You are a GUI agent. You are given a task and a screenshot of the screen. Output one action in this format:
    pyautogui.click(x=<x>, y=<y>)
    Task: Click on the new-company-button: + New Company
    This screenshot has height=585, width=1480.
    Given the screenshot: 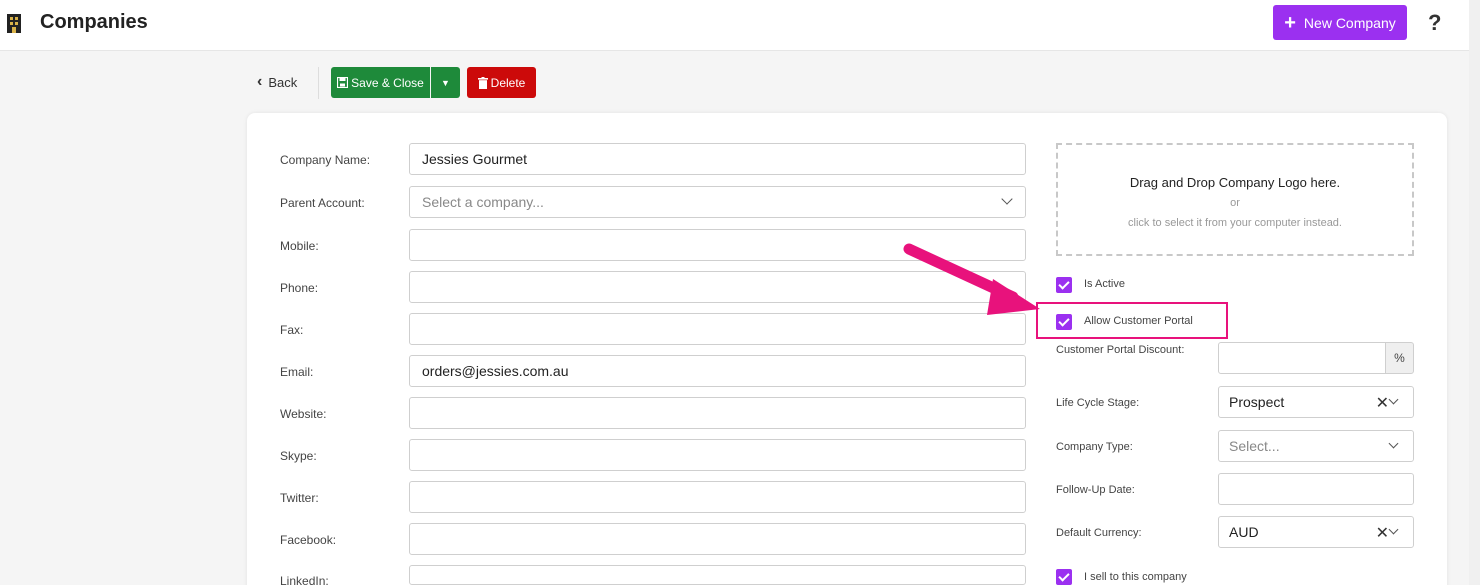 What is the action you would take?
    pyautogui.click(x=1340, y=22)
    